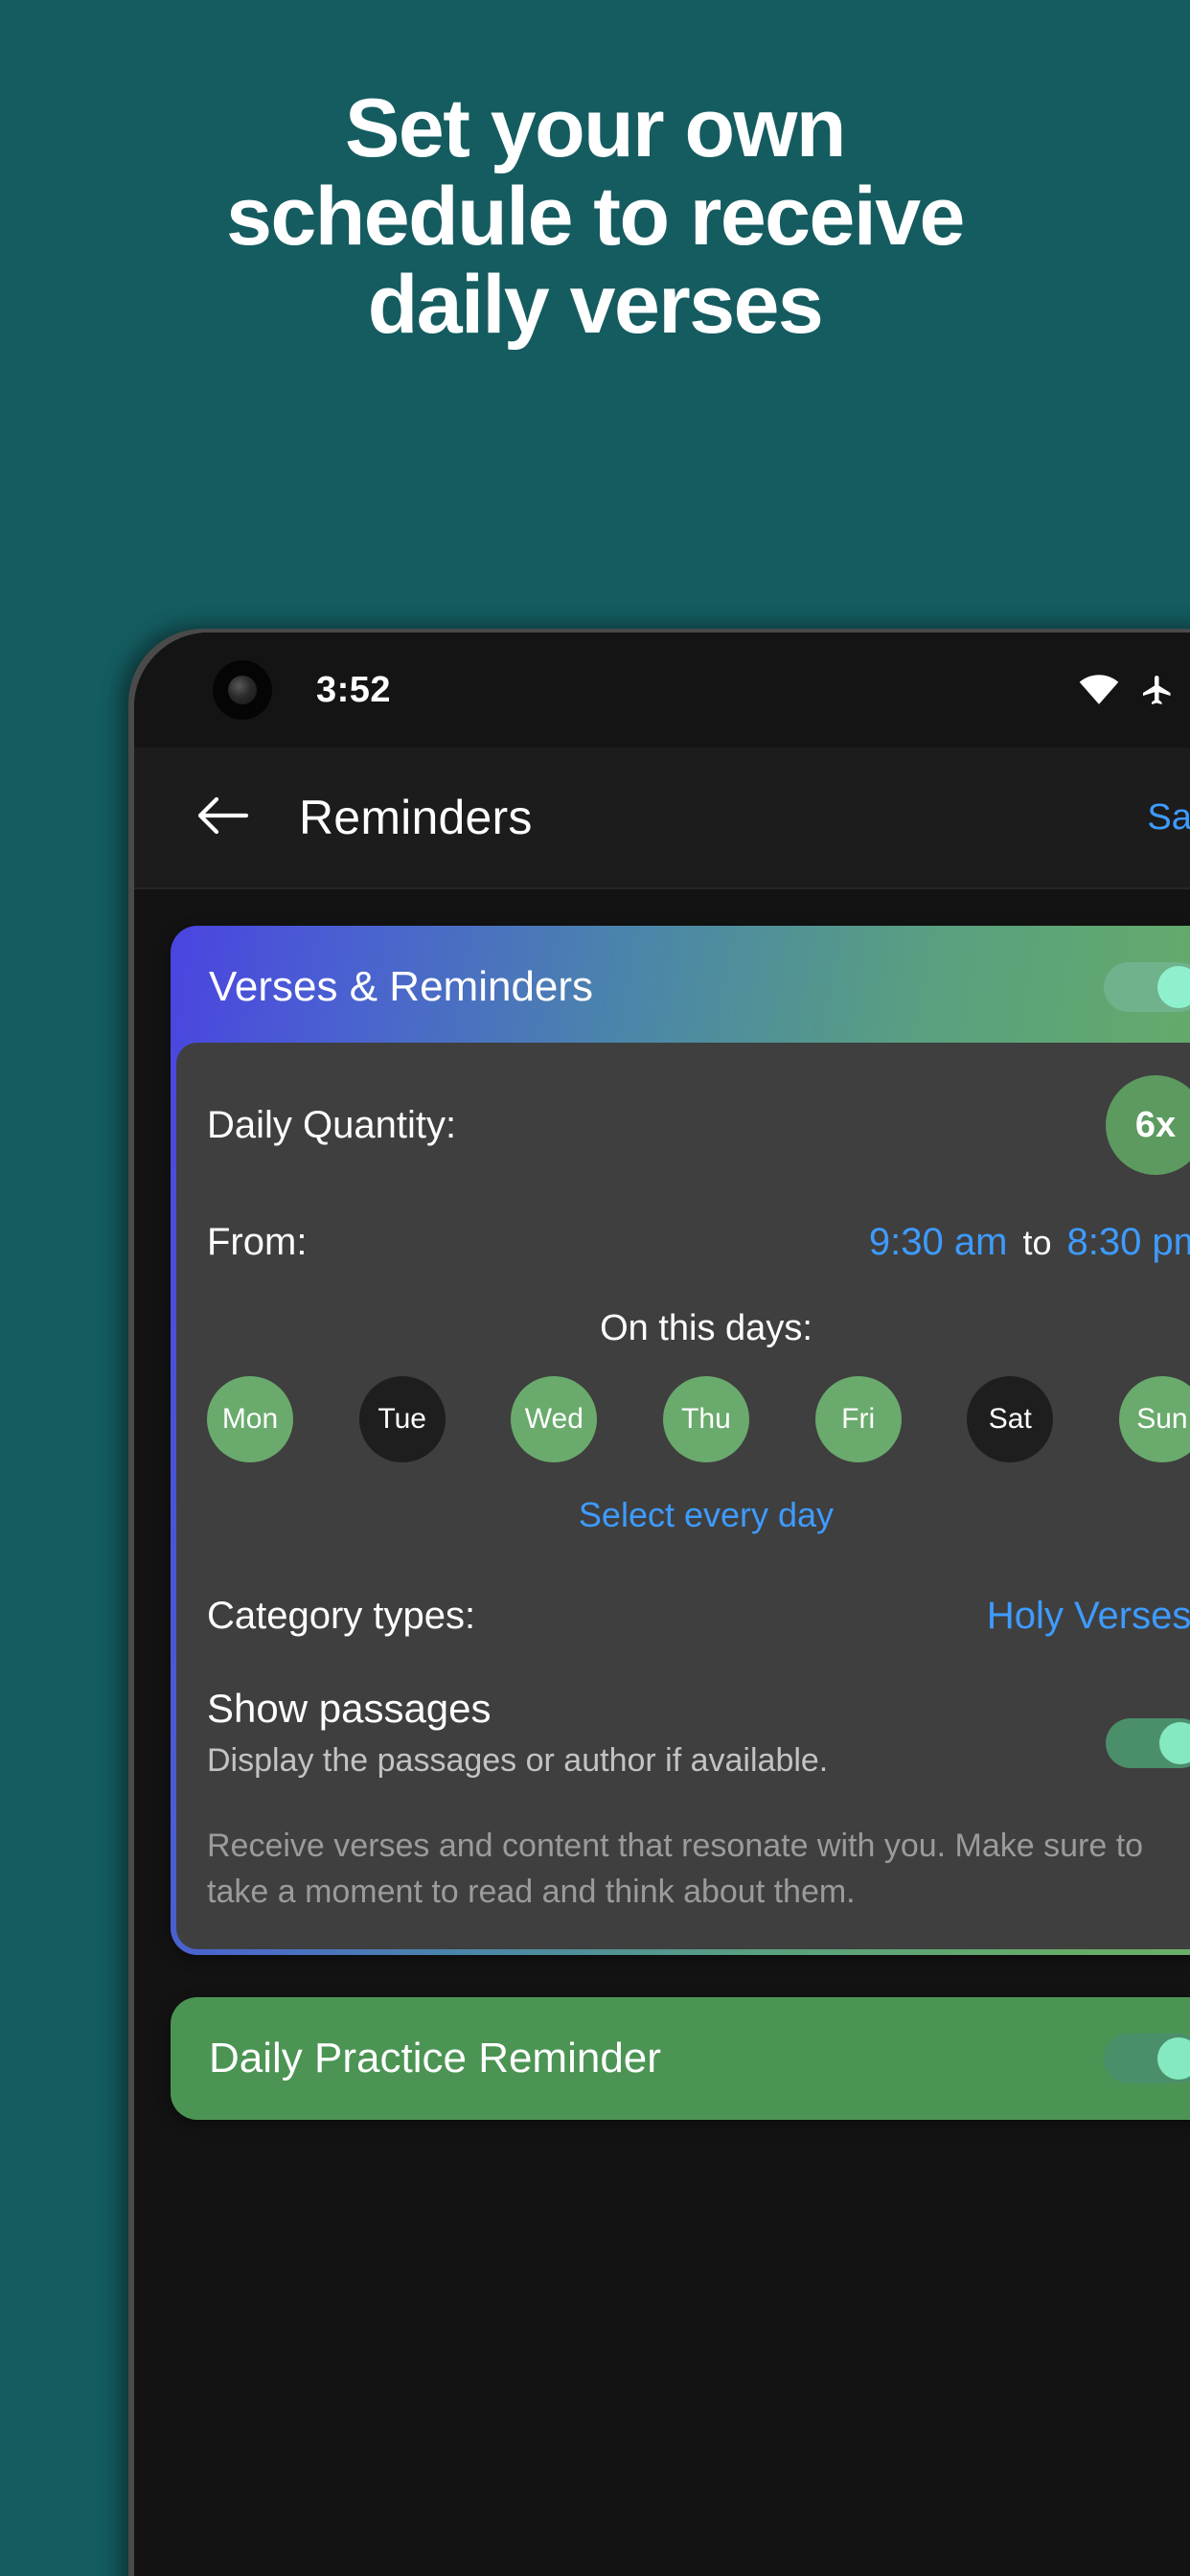  I want to click on status-bar-icons, so click(1134, 690).